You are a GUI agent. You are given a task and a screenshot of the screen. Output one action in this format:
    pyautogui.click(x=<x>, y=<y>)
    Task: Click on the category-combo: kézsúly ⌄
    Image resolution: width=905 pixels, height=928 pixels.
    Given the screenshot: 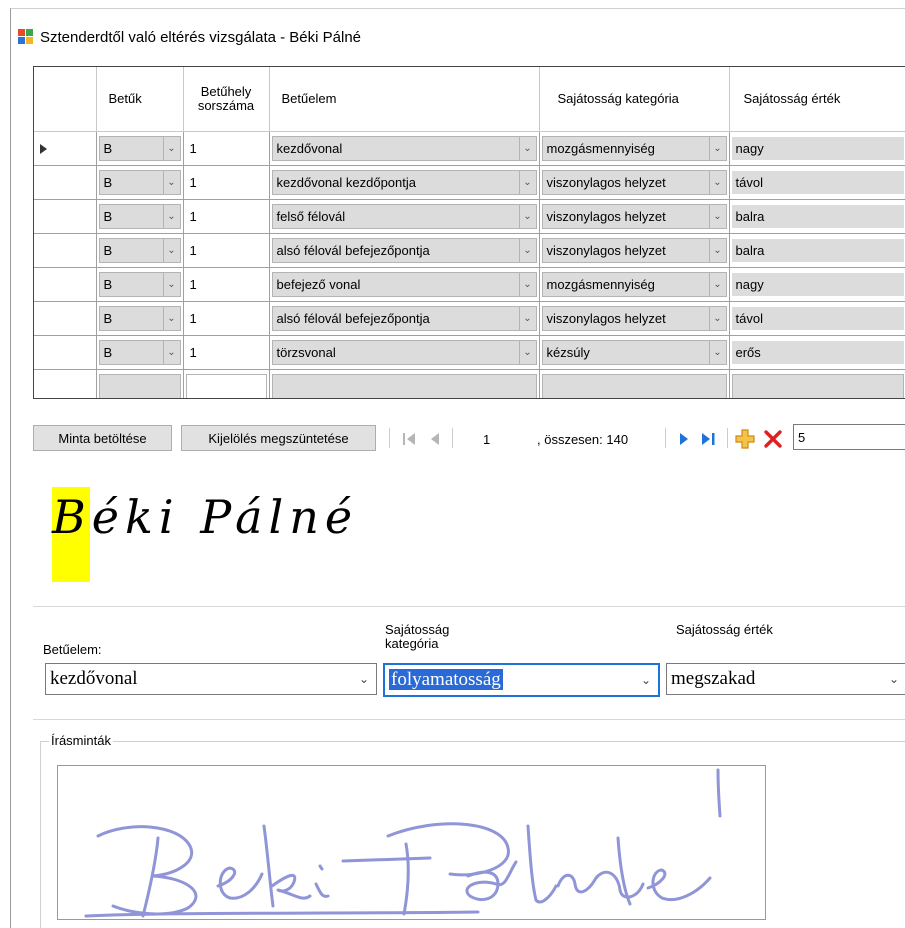 What is the action you would take?
    pyautogui.click(x=634, y=352)
    